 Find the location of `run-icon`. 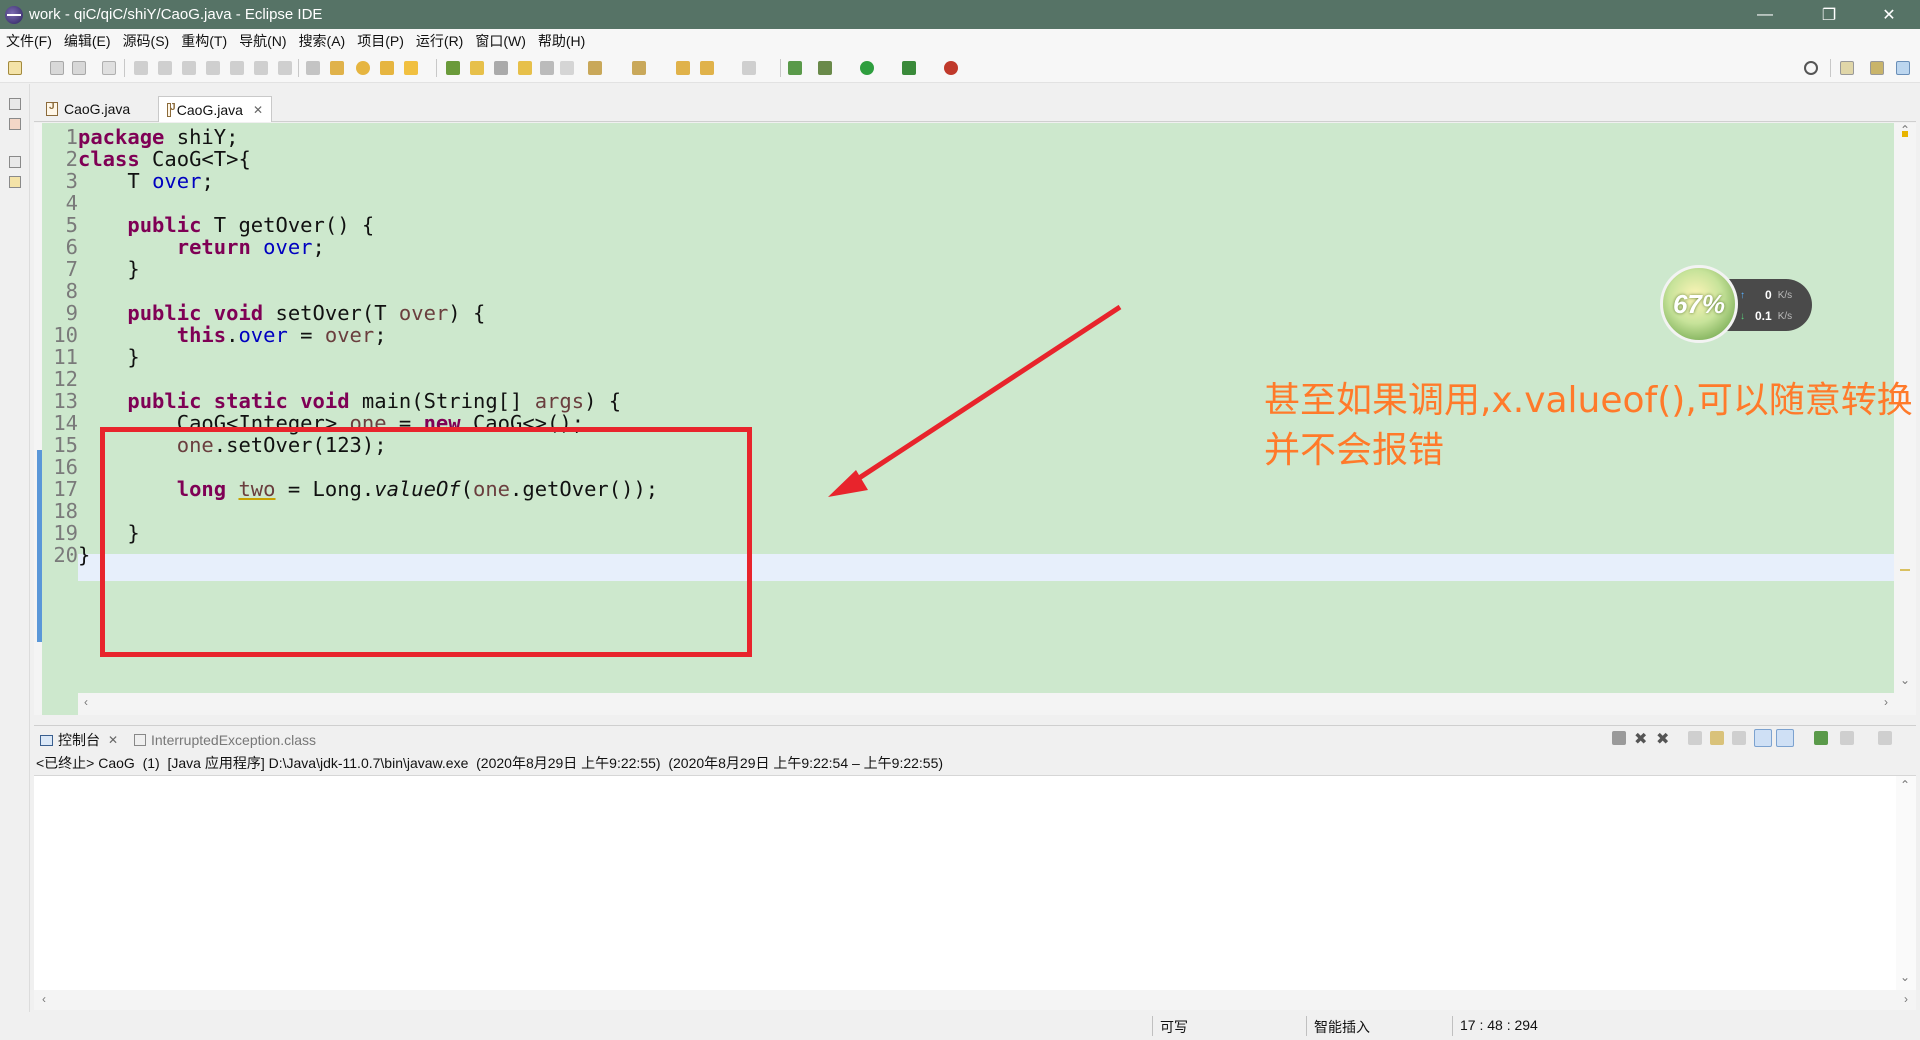

run-icon is located at coordinates (867, 68).